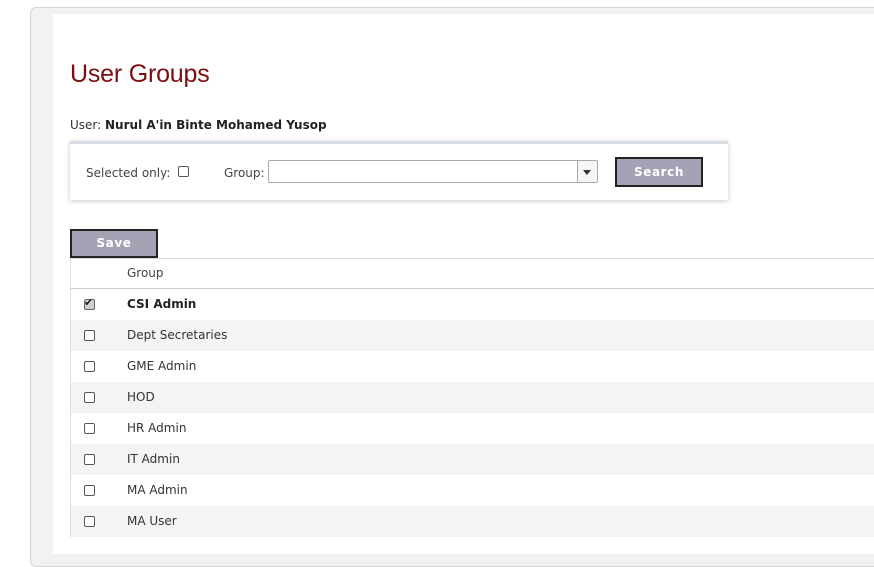 This screenshot has height=567, width=874. Describe the element at coordinates (152, 521) in the screenshot. I see `group-name: MA User` at that location.